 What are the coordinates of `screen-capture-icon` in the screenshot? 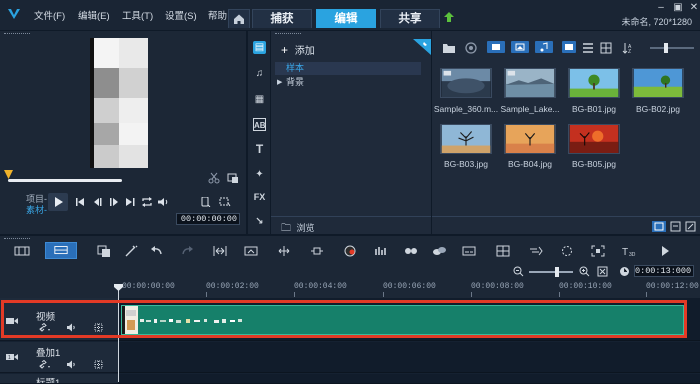 It's located at (598, 251).